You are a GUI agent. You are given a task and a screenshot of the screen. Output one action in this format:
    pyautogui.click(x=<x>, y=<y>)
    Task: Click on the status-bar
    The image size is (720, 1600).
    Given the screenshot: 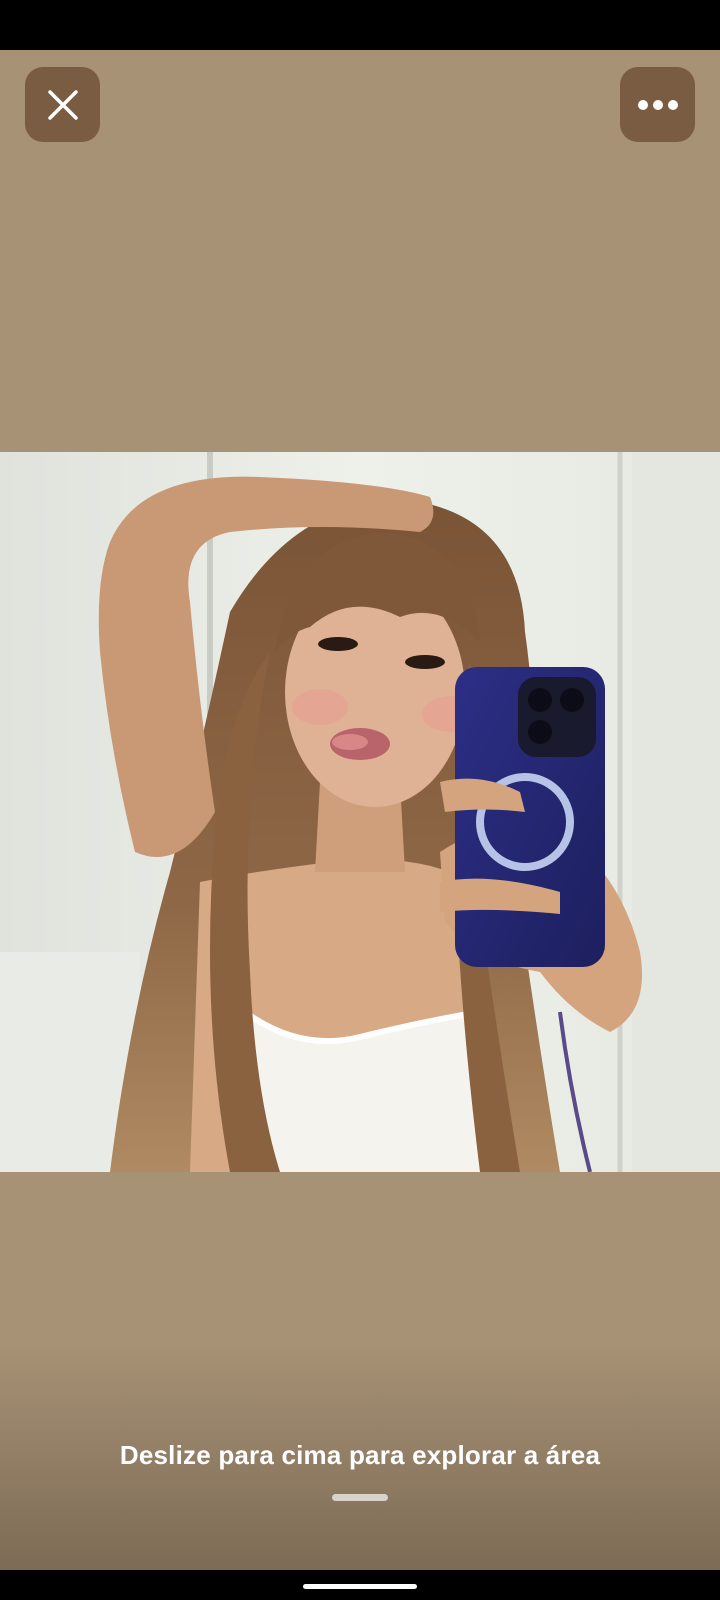 What is the action you would take?
    pyautogui.click(x=360, y=25)
    